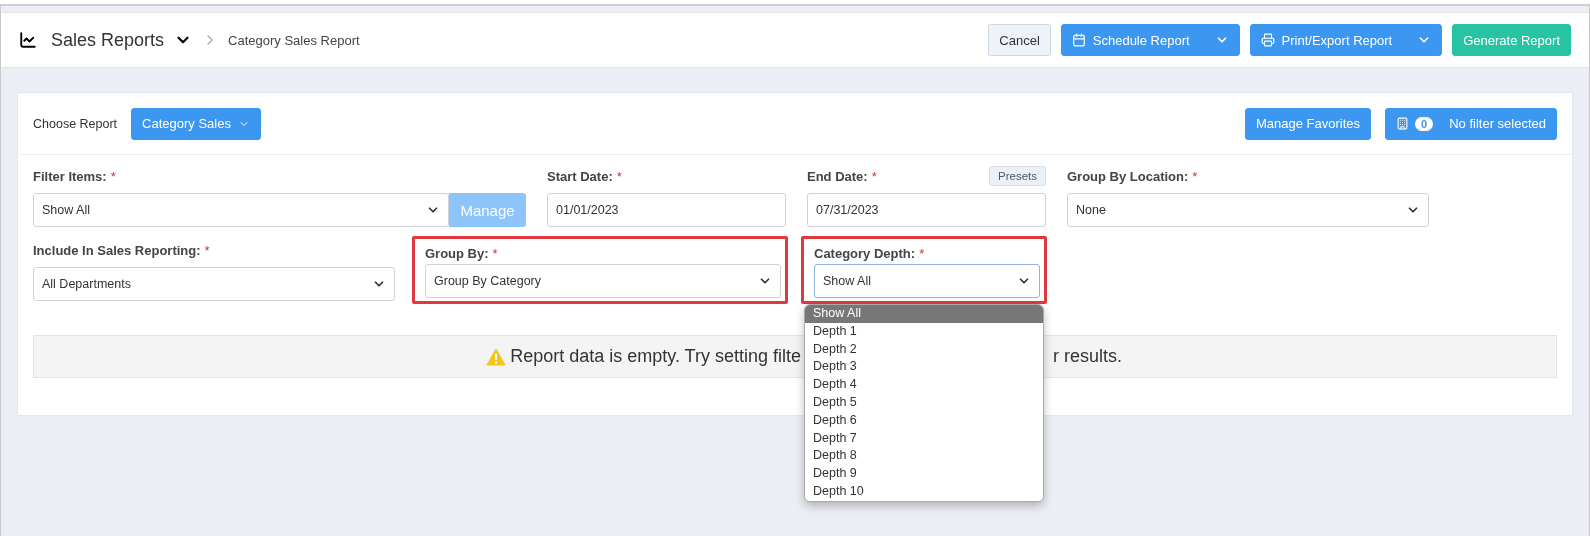  What do you see at coordinates (1424, 123) in the screenshot?
I see `filter-count: 0` at bounding box center [1424, 123].